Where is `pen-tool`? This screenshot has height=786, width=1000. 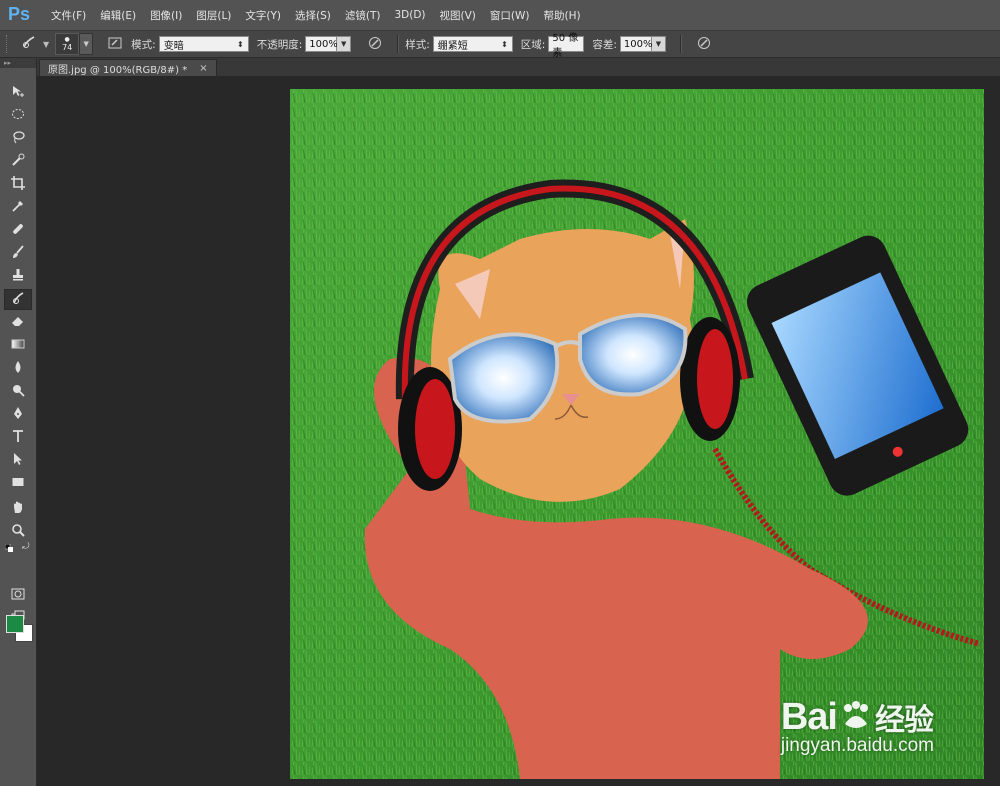
pen-tool is located at coordinates (18, 414).